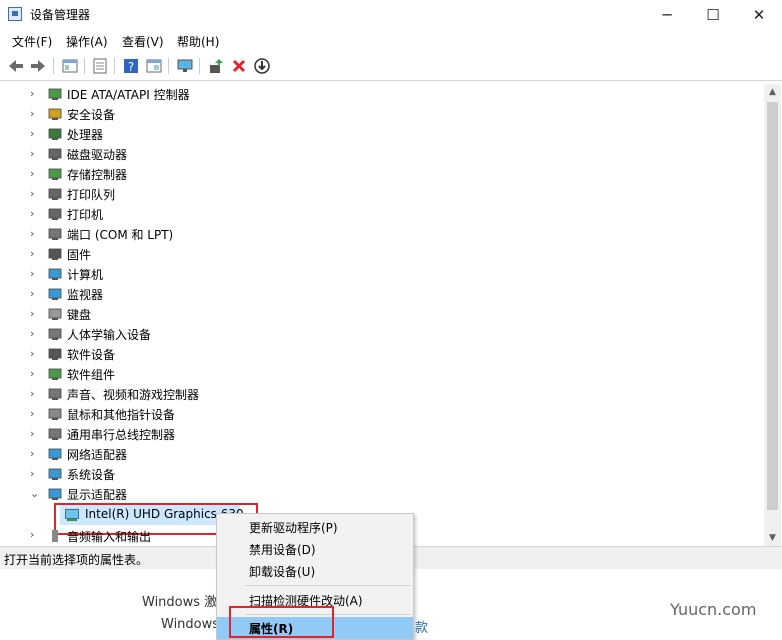 This screenshot has width=782, height=640. Describe the element at coordinates (55, 474) in the screenshot. I see `system-device-icon` at that location.